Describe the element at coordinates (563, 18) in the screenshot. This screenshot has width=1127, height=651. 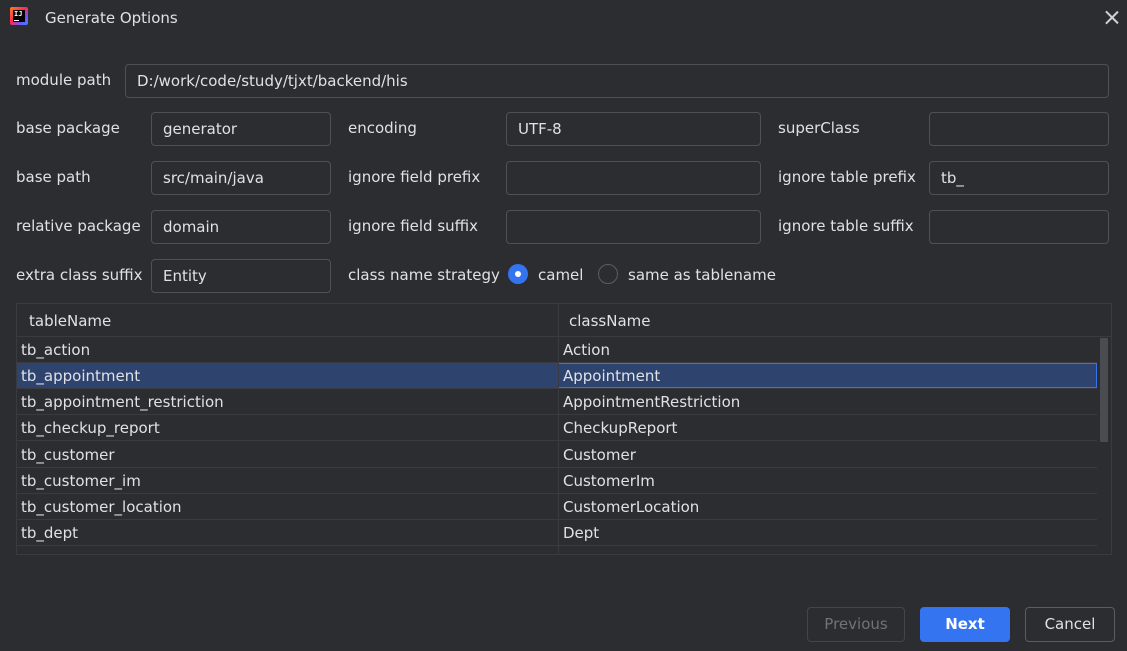
I see `title-bar: IJ Generate Options` at that location.